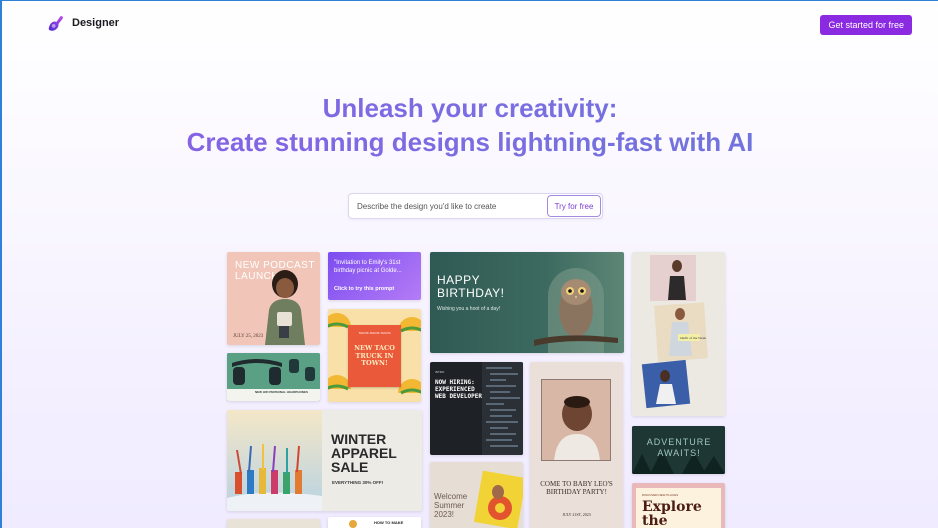 The height and width of the screenshot is (528, 938). What do you see at coordinates (273, 523) in the screenshot?
I see `template-partial-beige` at bounding box center [273, 523].